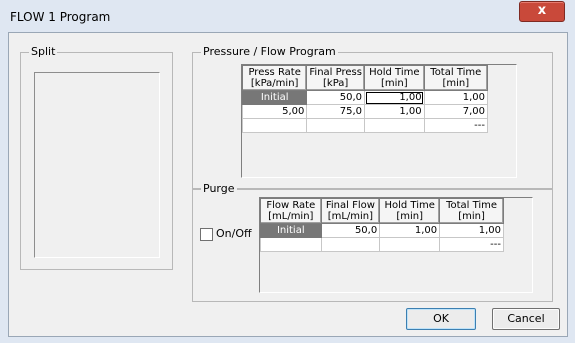 The width and height of the screenshot is (575, 343). I want to click on col-final-press-label: Final Press [kPa], so click(335, 78).